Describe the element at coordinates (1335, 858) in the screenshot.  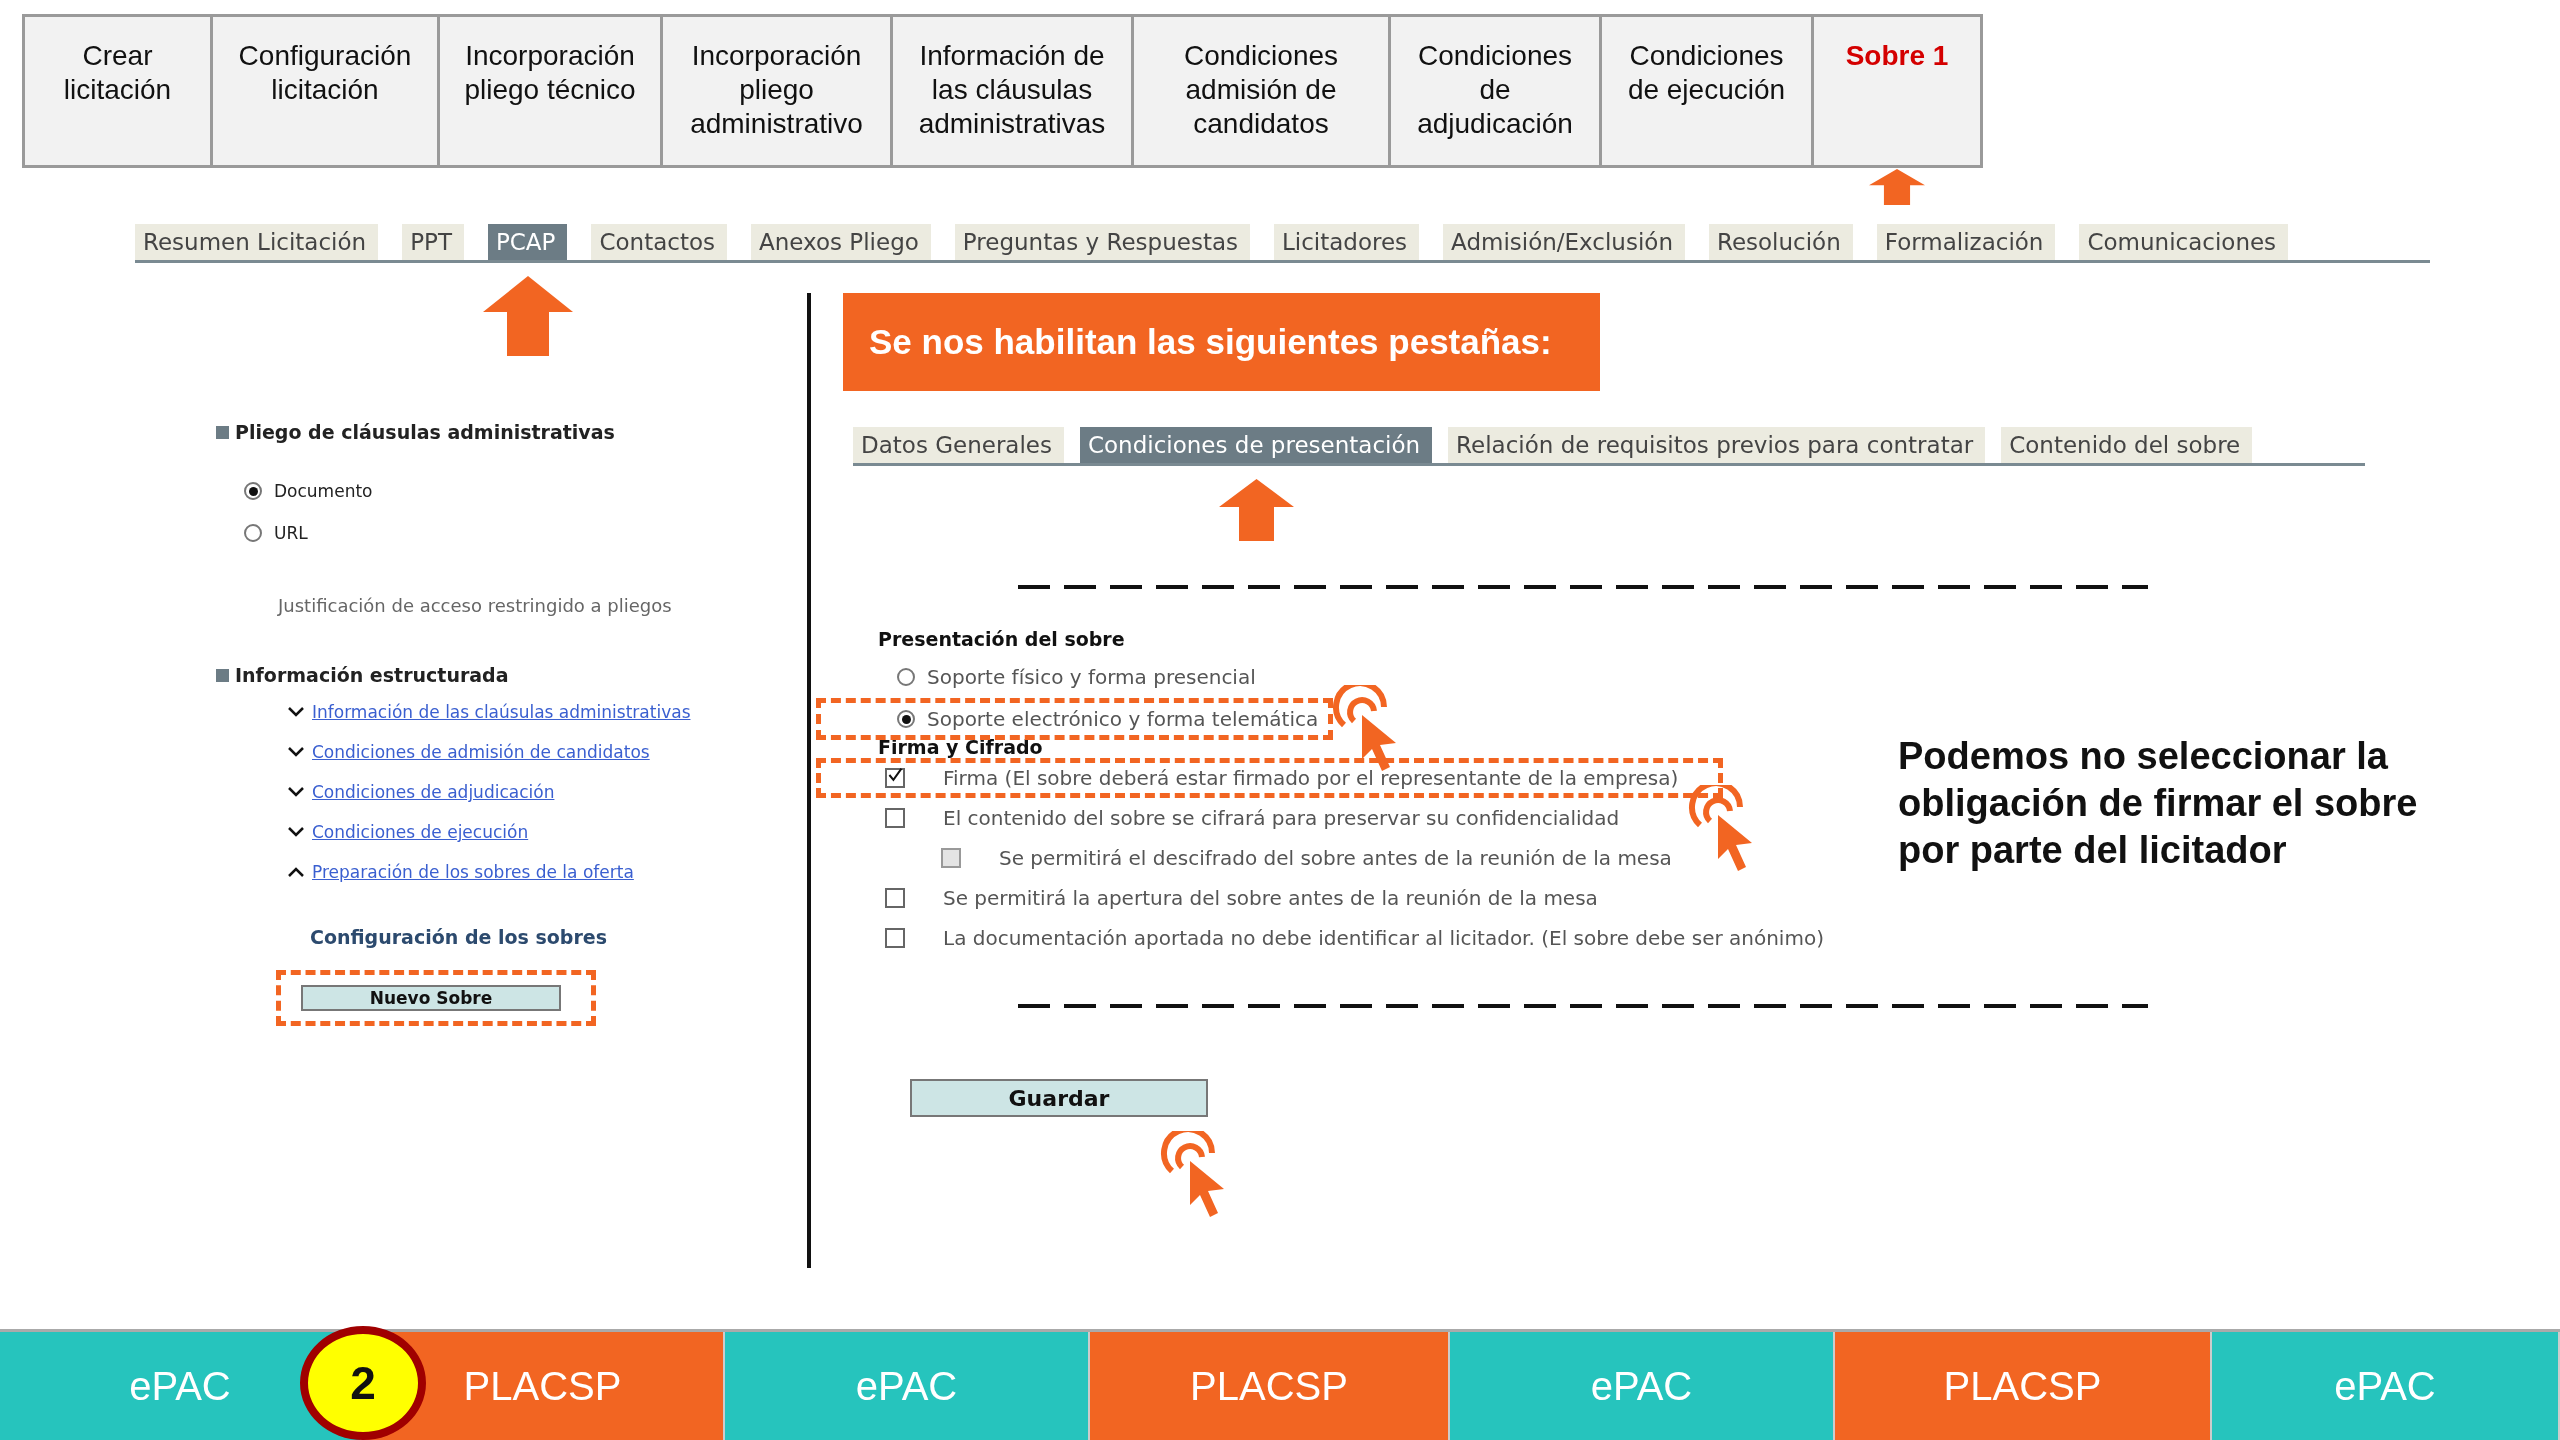
I see `checkbox-label: Se permitirá el descifrado del sobre antes de la reunión de la mesa` at that location.